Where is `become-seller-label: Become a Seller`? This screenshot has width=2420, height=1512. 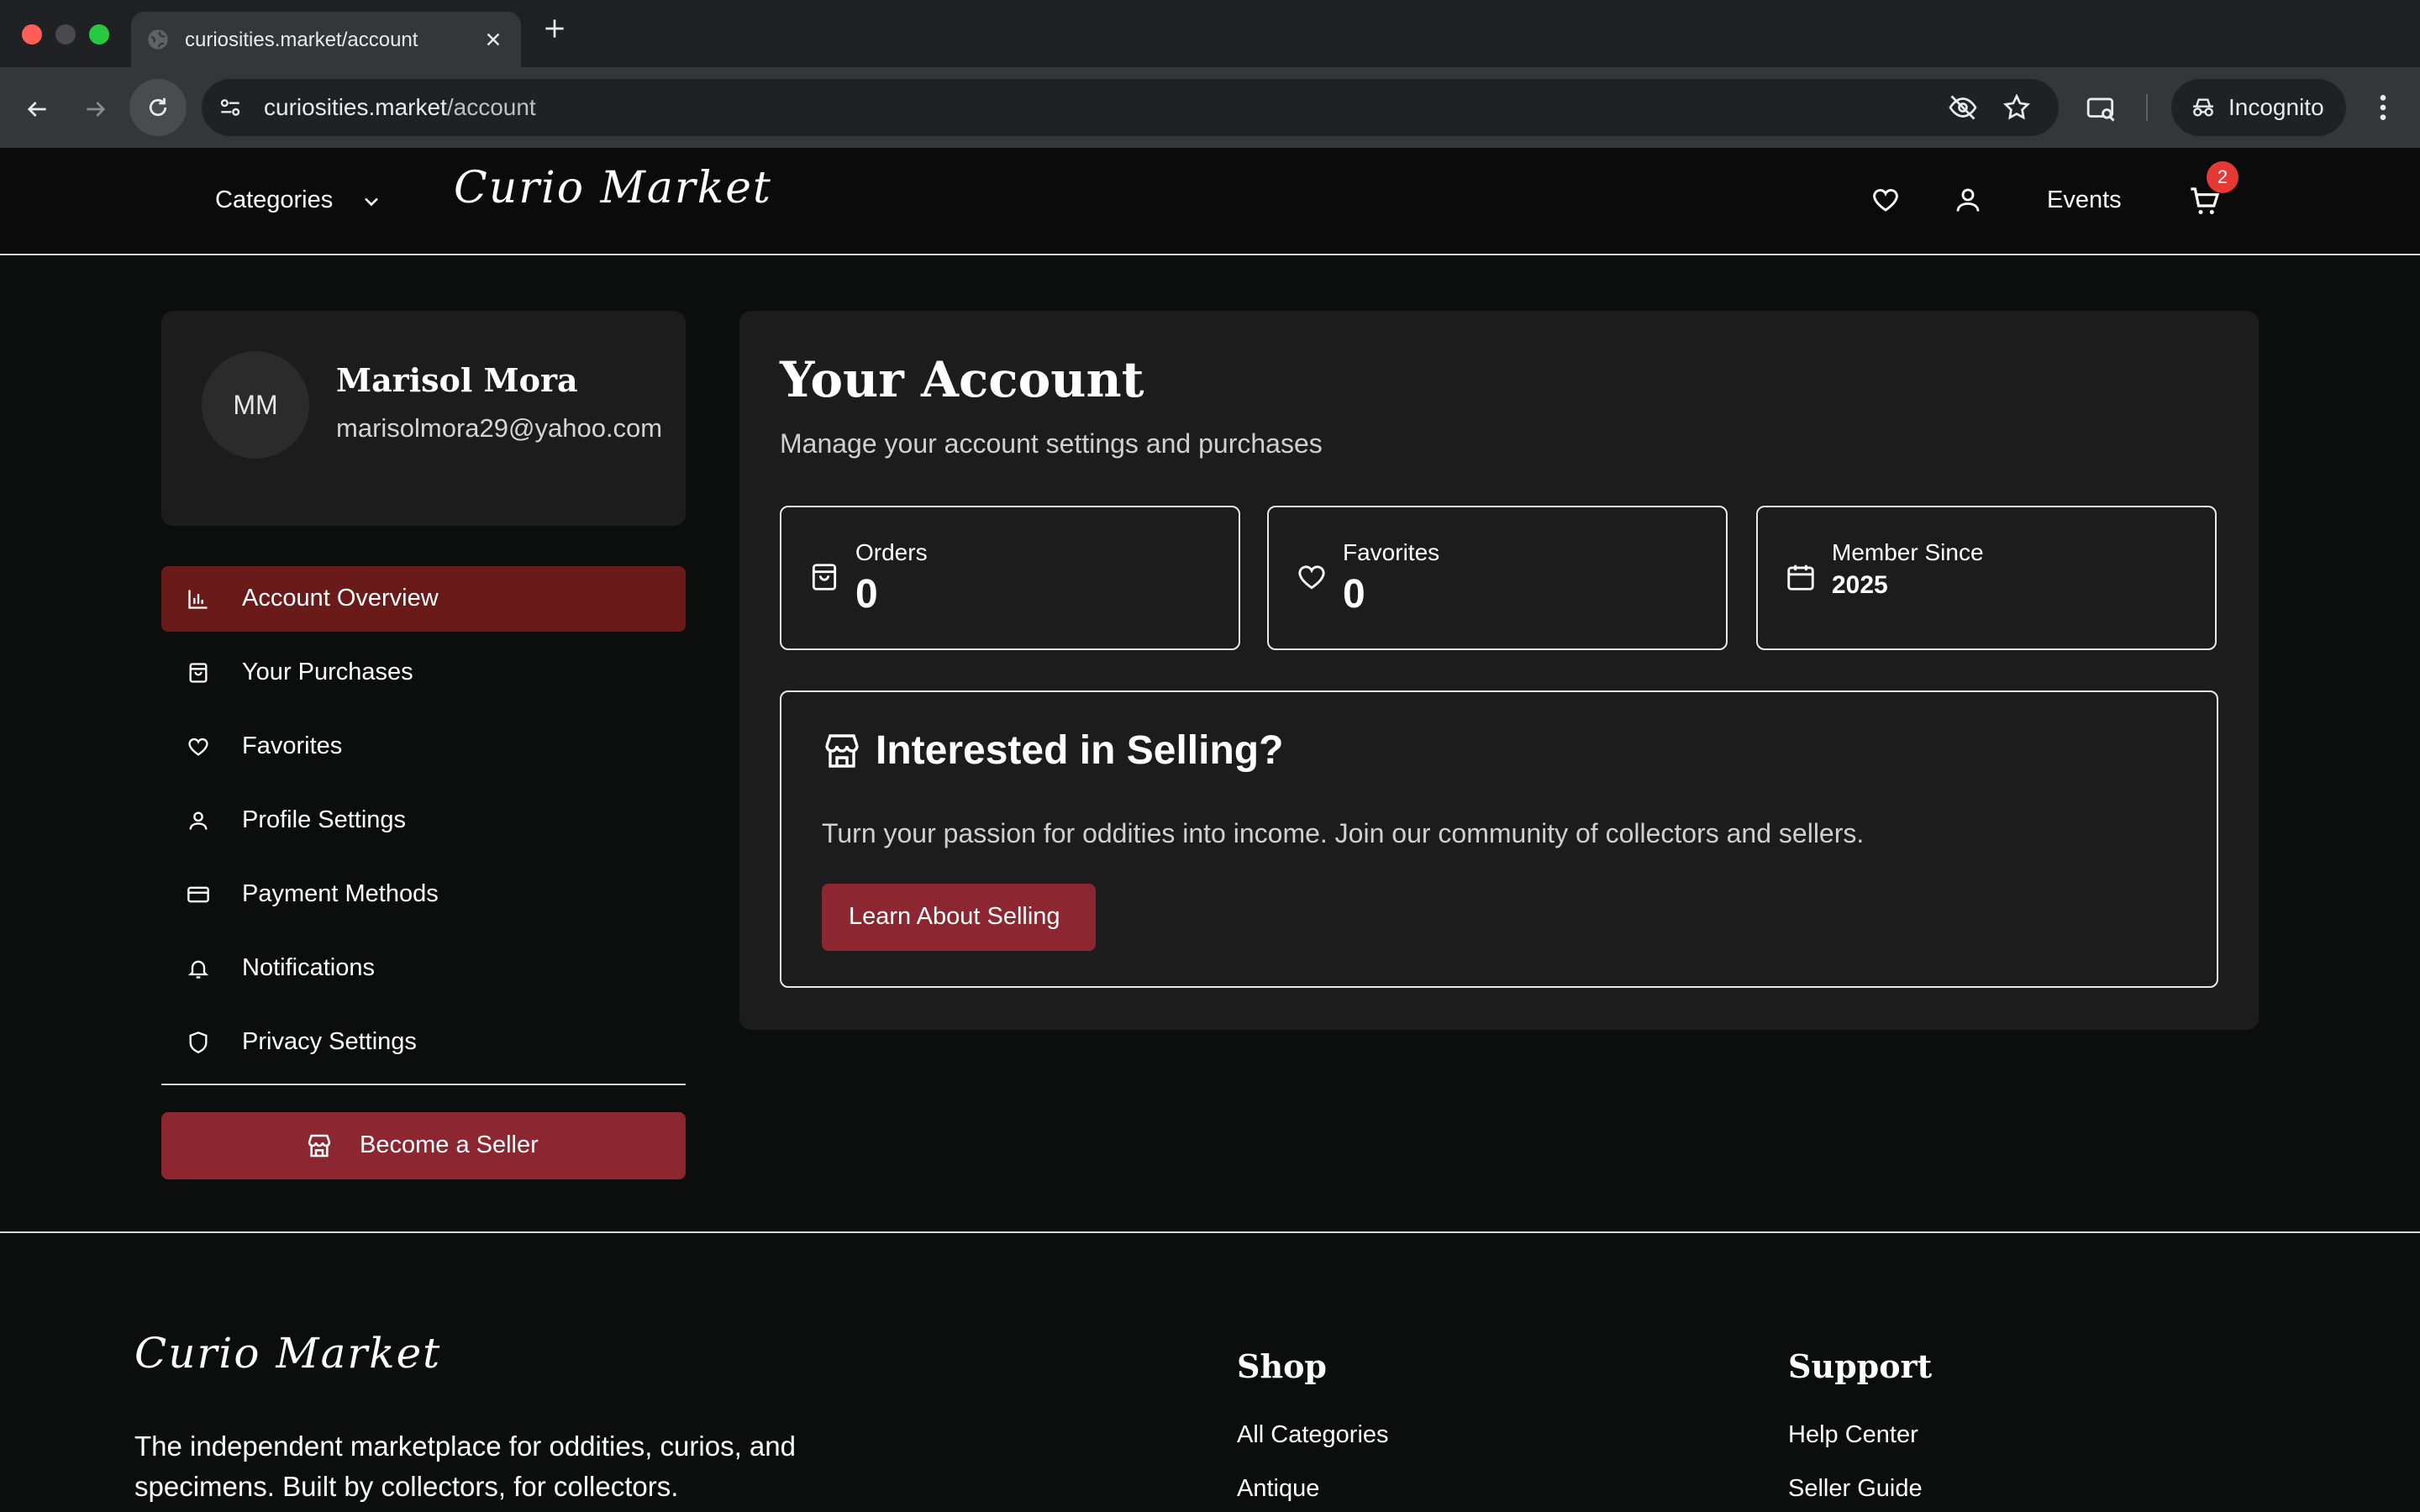 become-seller-label: Become a Seller is located at coordinates (450, 1144).